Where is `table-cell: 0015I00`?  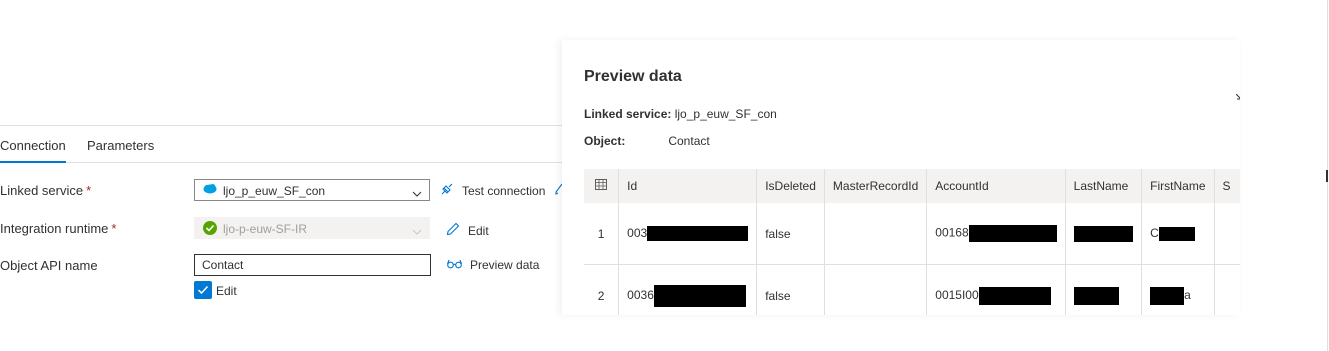
table-cell: 0015I00 is located at coordinates (996, 289).